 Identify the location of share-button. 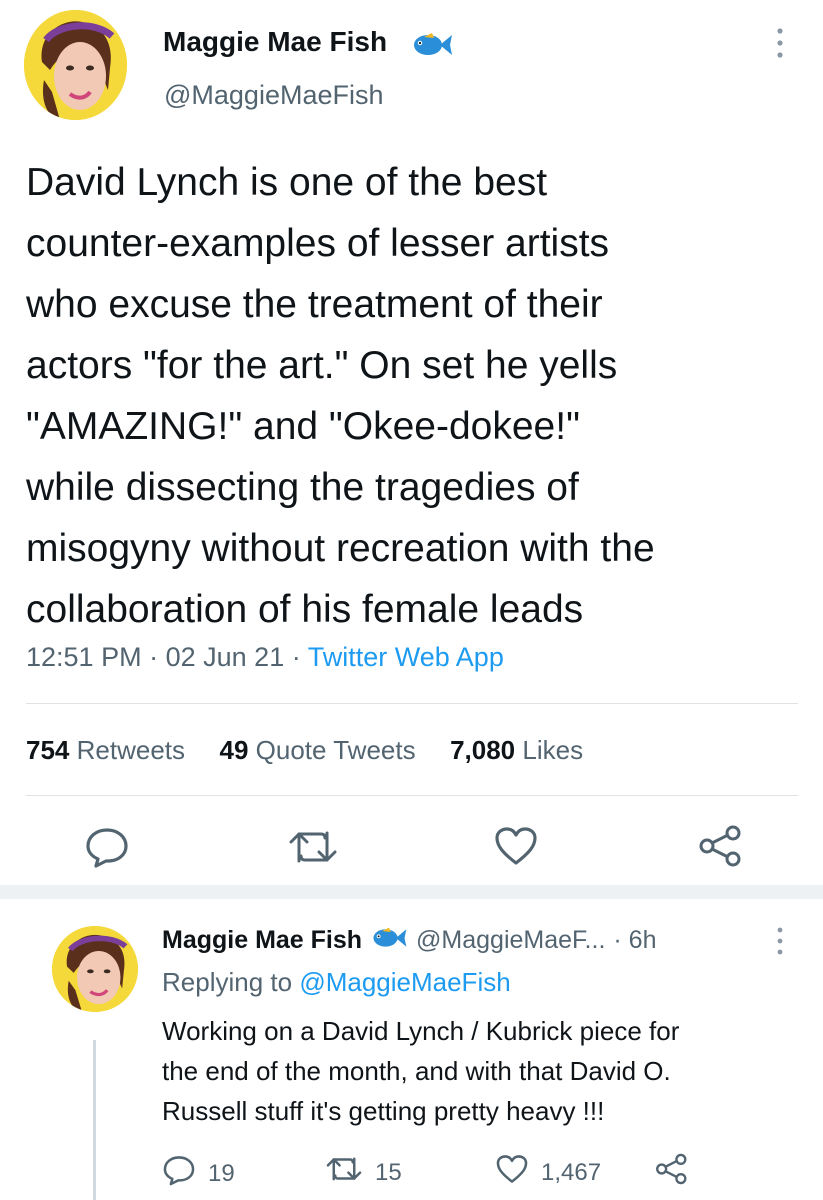
(721, 846).